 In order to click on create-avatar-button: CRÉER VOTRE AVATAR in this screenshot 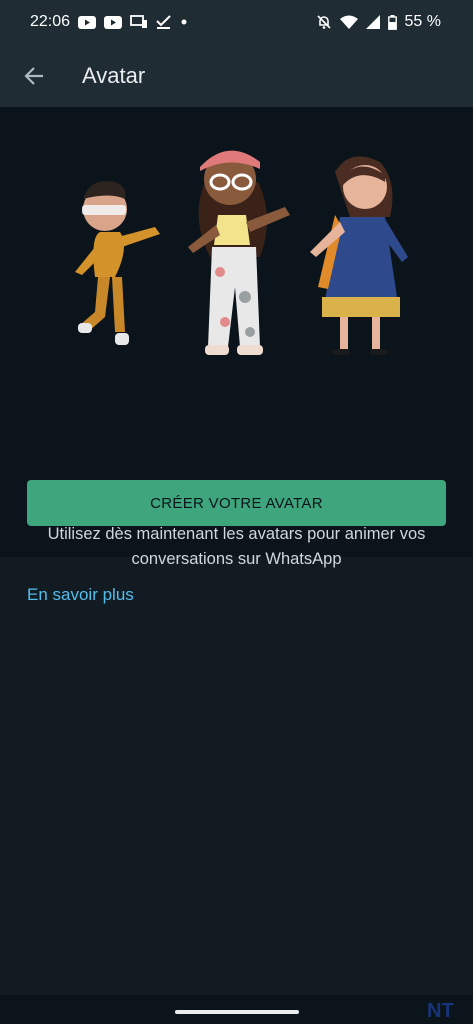, I will do `click(236, 503)`.